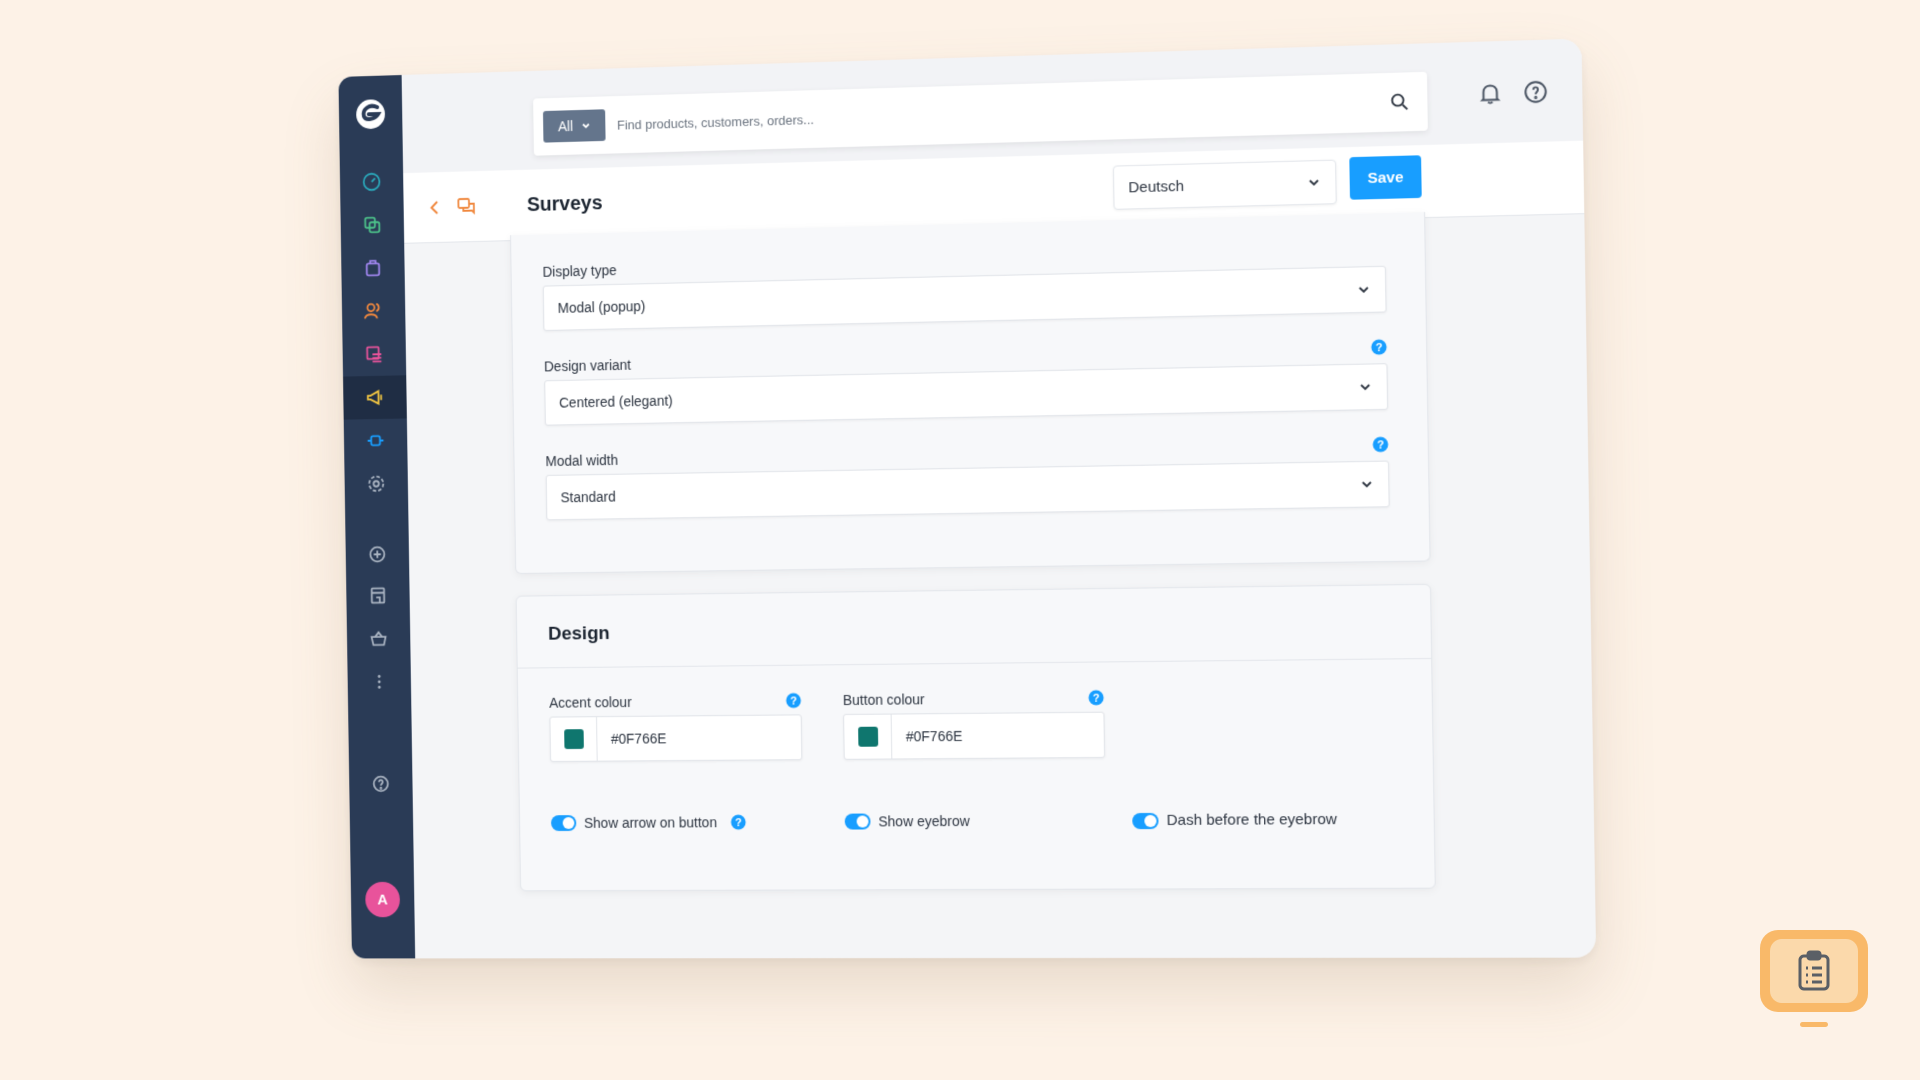 This screenshot has width=1920, height=1080. What do you see at coordinates (383, 899) in the screenshot?
I see `user-avatar: A` at bounding box center [383, 899].